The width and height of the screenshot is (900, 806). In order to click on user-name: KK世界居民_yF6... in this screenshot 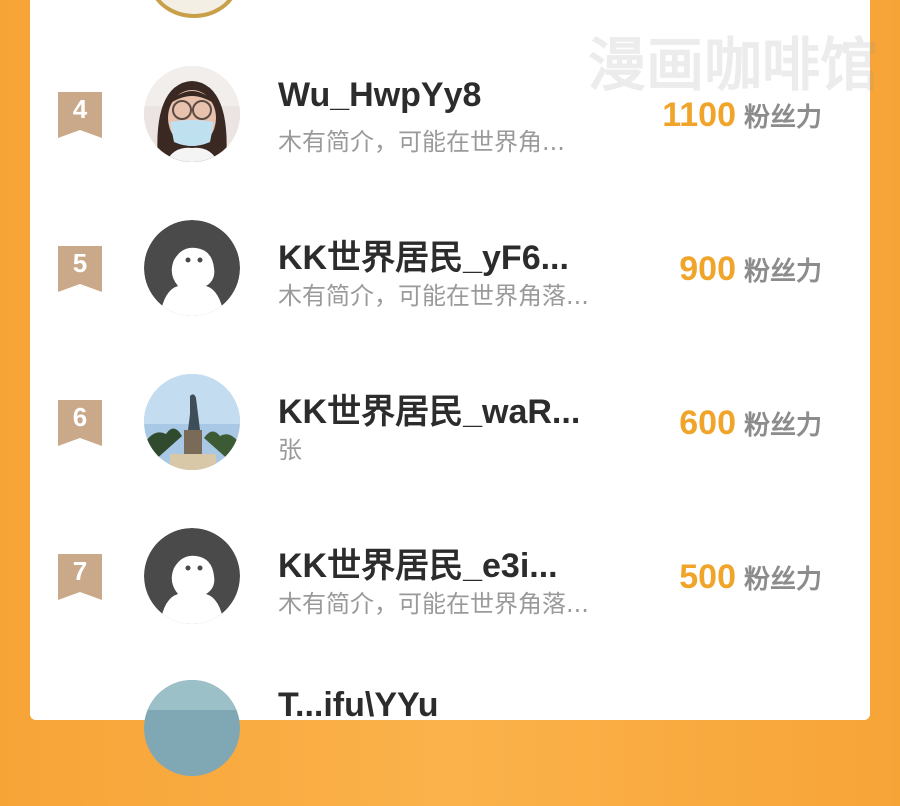, I will do `click(423, 254)`.